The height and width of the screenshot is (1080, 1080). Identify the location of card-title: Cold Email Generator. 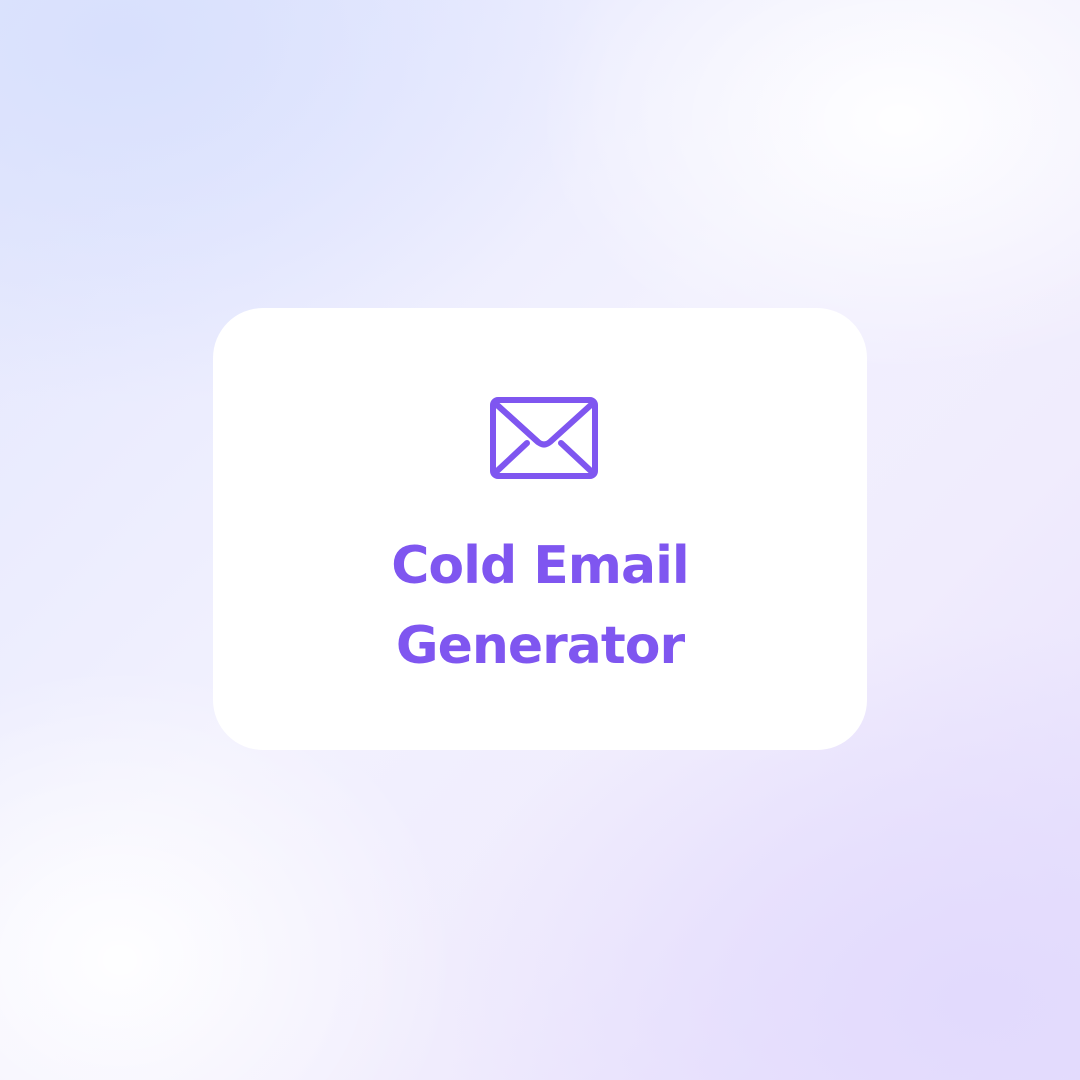
(540, 606).